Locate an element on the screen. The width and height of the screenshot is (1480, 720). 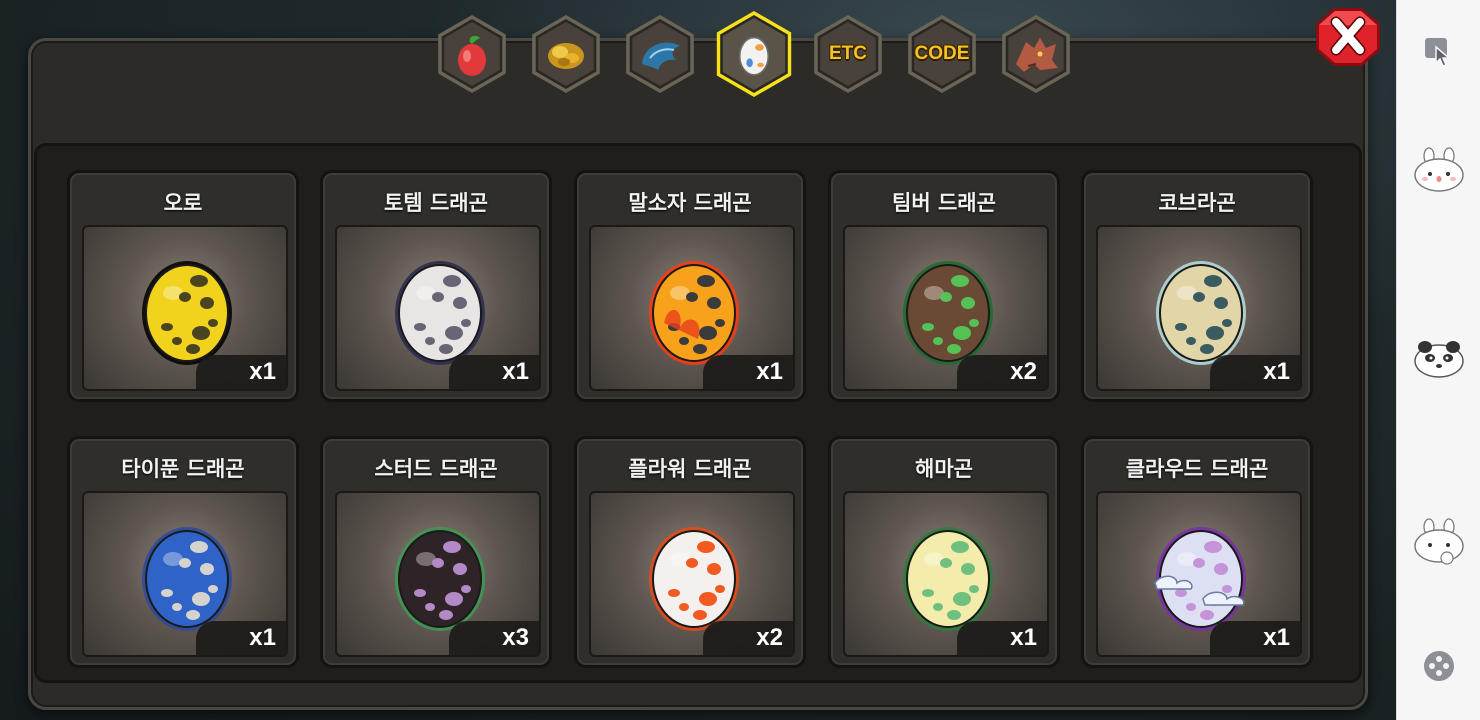
egg-name: 클라우드 드래곤 is located at coordinates (1197, 469).